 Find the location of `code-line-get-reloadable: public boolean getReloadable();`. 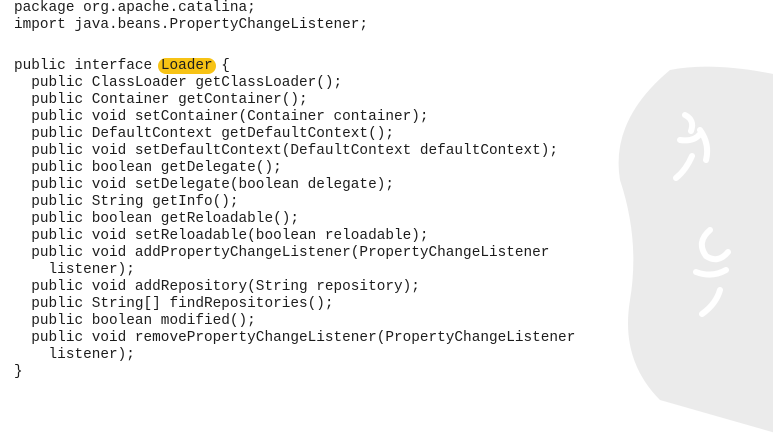

code-line-get-reloadable: public boolean getReloadable(); is located at coordinates (156, 219).